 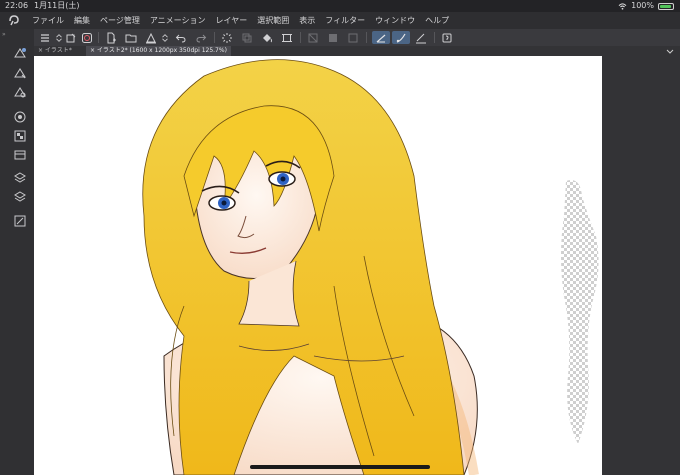 What do you see at coordinates (273, 20) in the screenshot?
I see `menu-item-5: 選択範囲` at bounding box center [273, 20].